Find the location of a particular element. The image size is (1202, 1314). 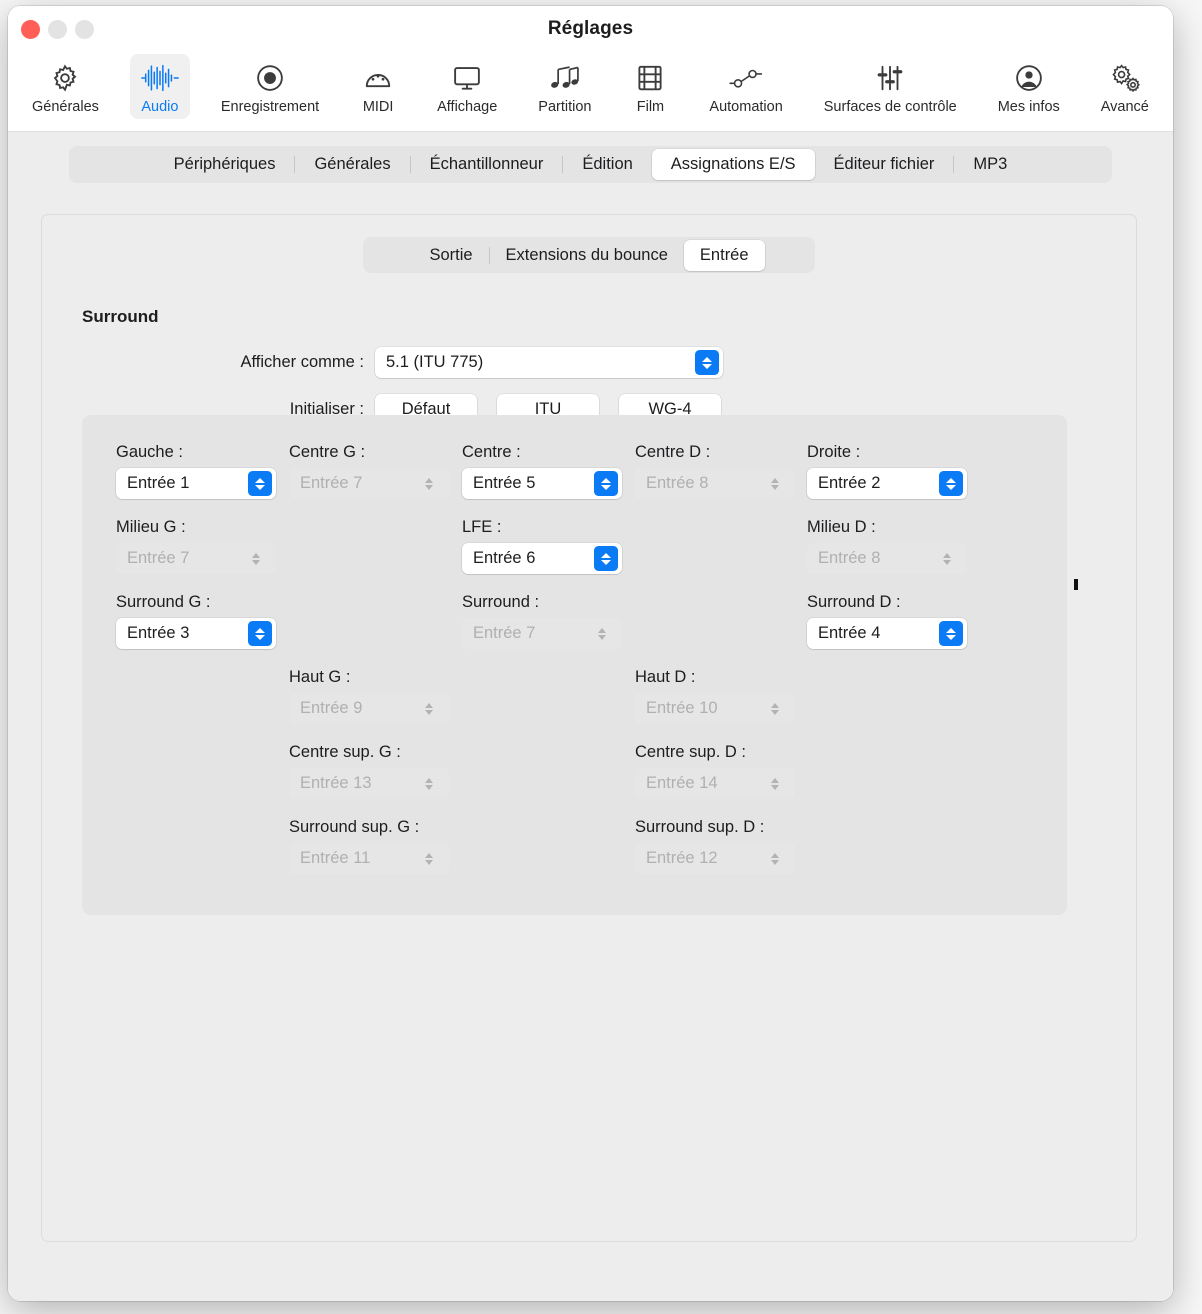

io-subtabbar: Sortie Extensions du bounce Entrée is located at coordinates (589, 255).